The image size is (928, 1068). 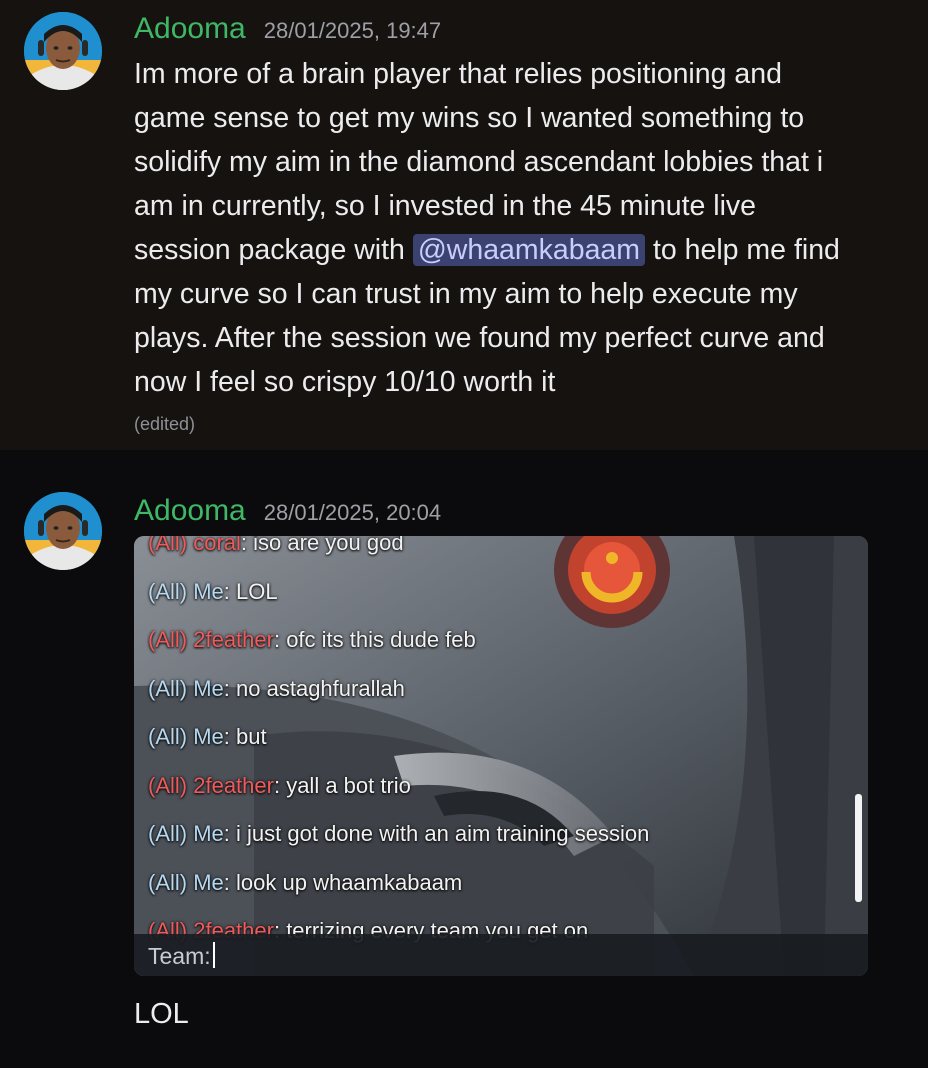 I want to click on team-chat-input: Team:, so click(x=501, y=955).